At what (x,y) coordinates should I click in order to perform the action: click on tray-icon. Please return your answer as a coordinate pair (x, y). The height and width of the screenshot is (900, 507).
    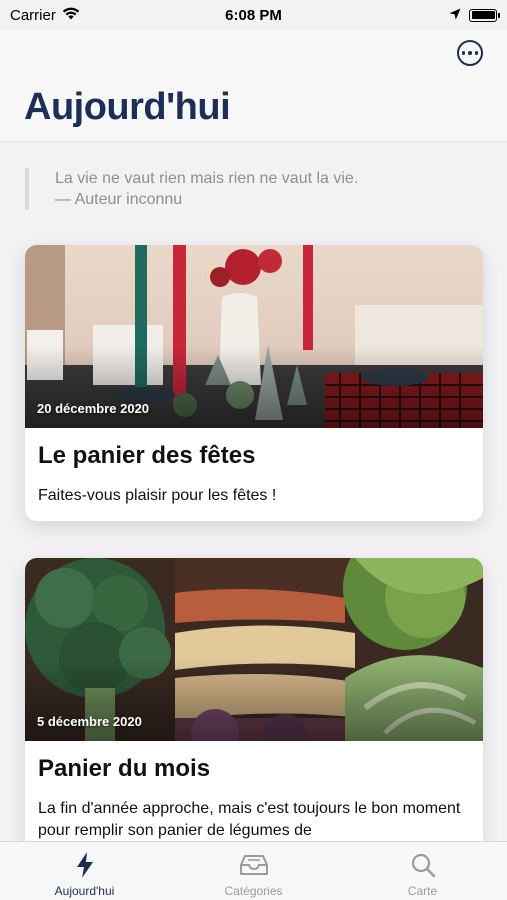
    Looking at the image, I should click on (254, 865).